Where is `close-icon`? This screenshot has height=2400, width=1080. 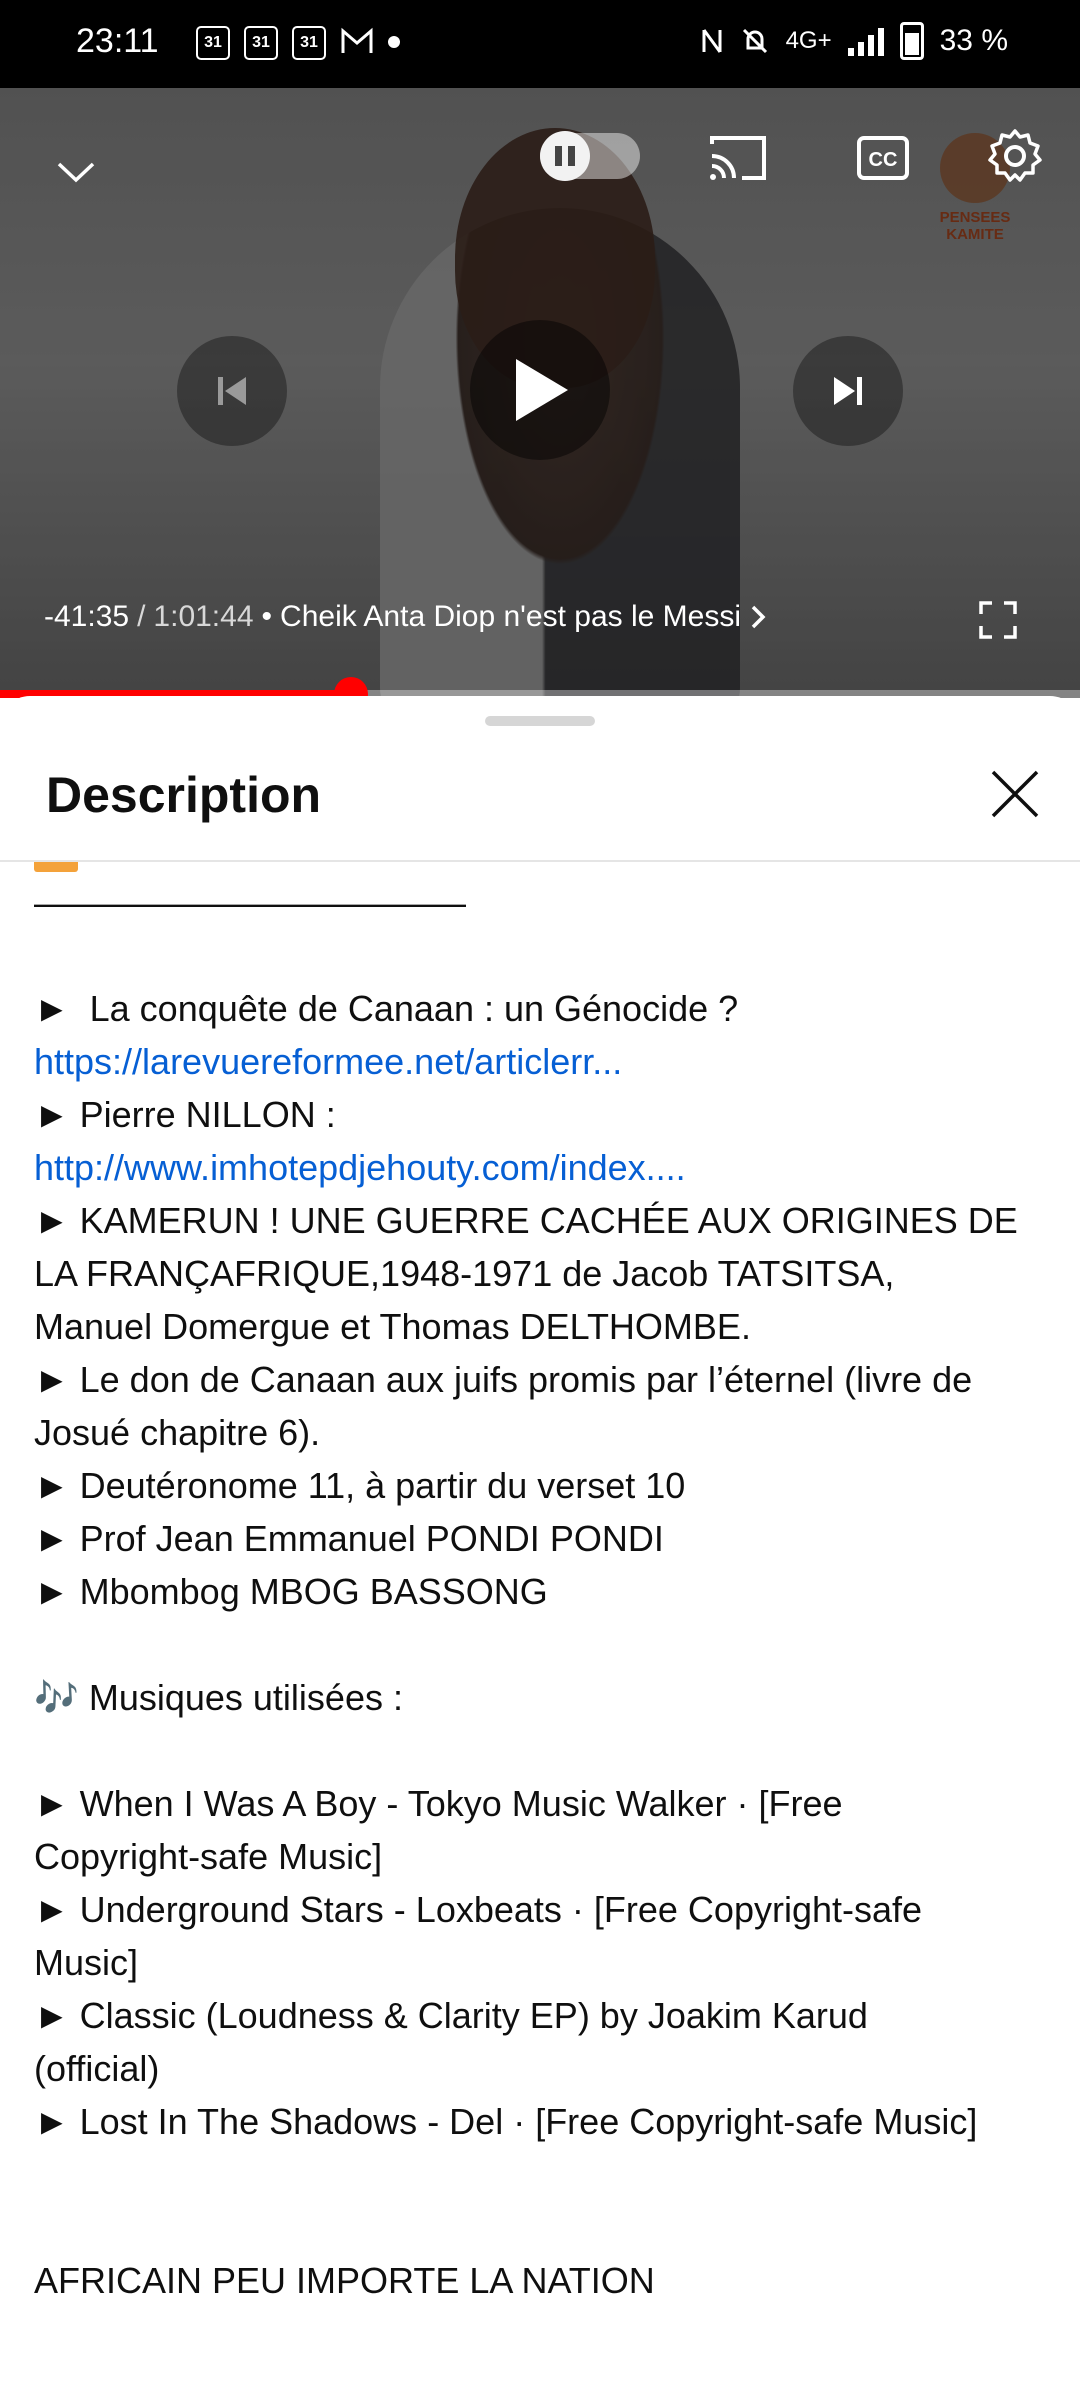 close-icon is located at coordinates (1015, 794).